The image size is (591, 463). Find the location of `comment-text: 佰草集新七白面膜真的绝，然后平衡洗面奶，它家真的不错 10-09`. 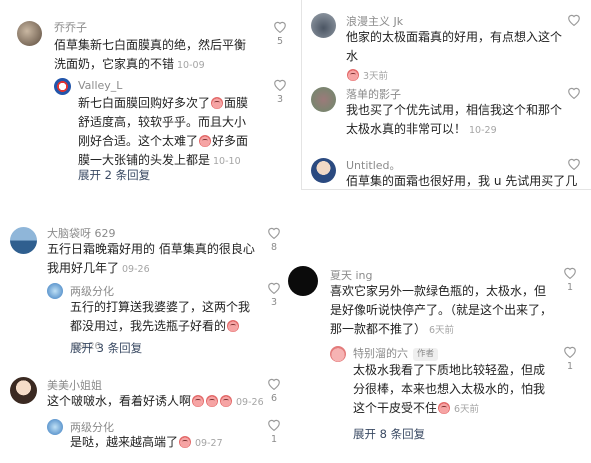

comment-text: 佰草集新七白面膜真的绝，然后平衡洗面奶，它家真的不错 10-09 is located at coordinates (154, 55).